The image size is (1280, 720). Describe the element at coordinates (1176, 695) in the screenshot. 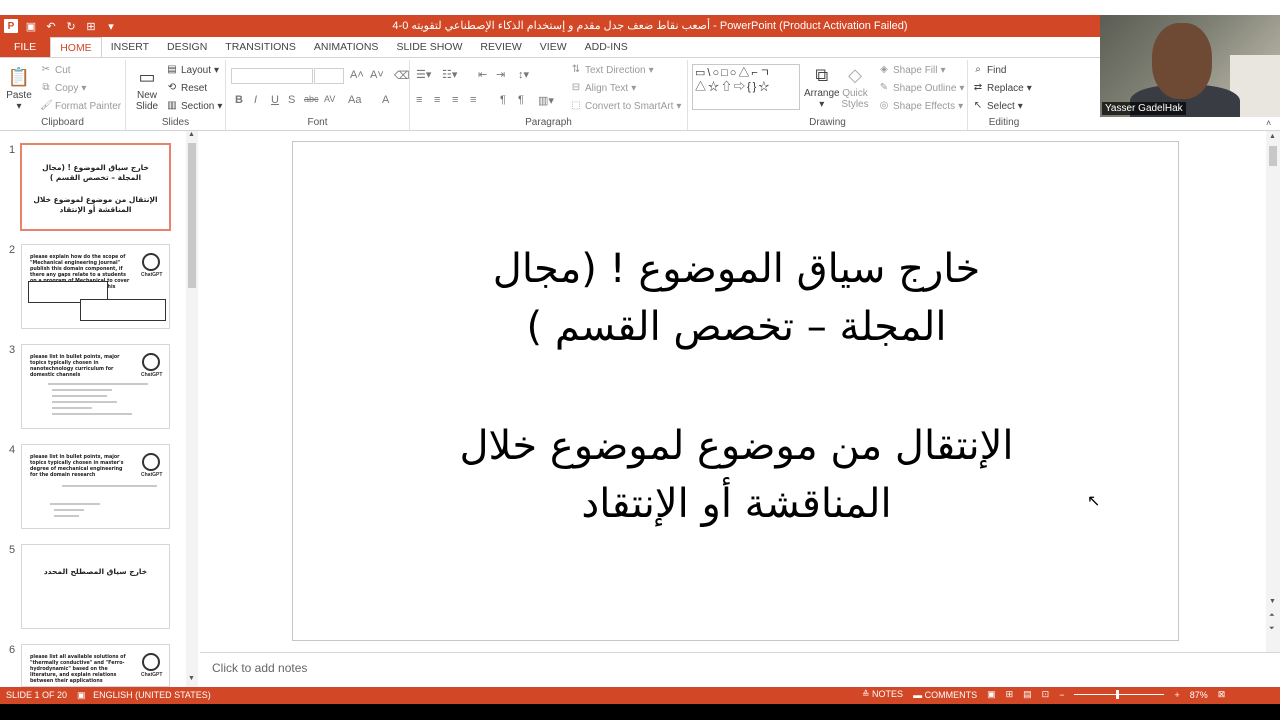

I see `zoom-in-icon: +` at that location.